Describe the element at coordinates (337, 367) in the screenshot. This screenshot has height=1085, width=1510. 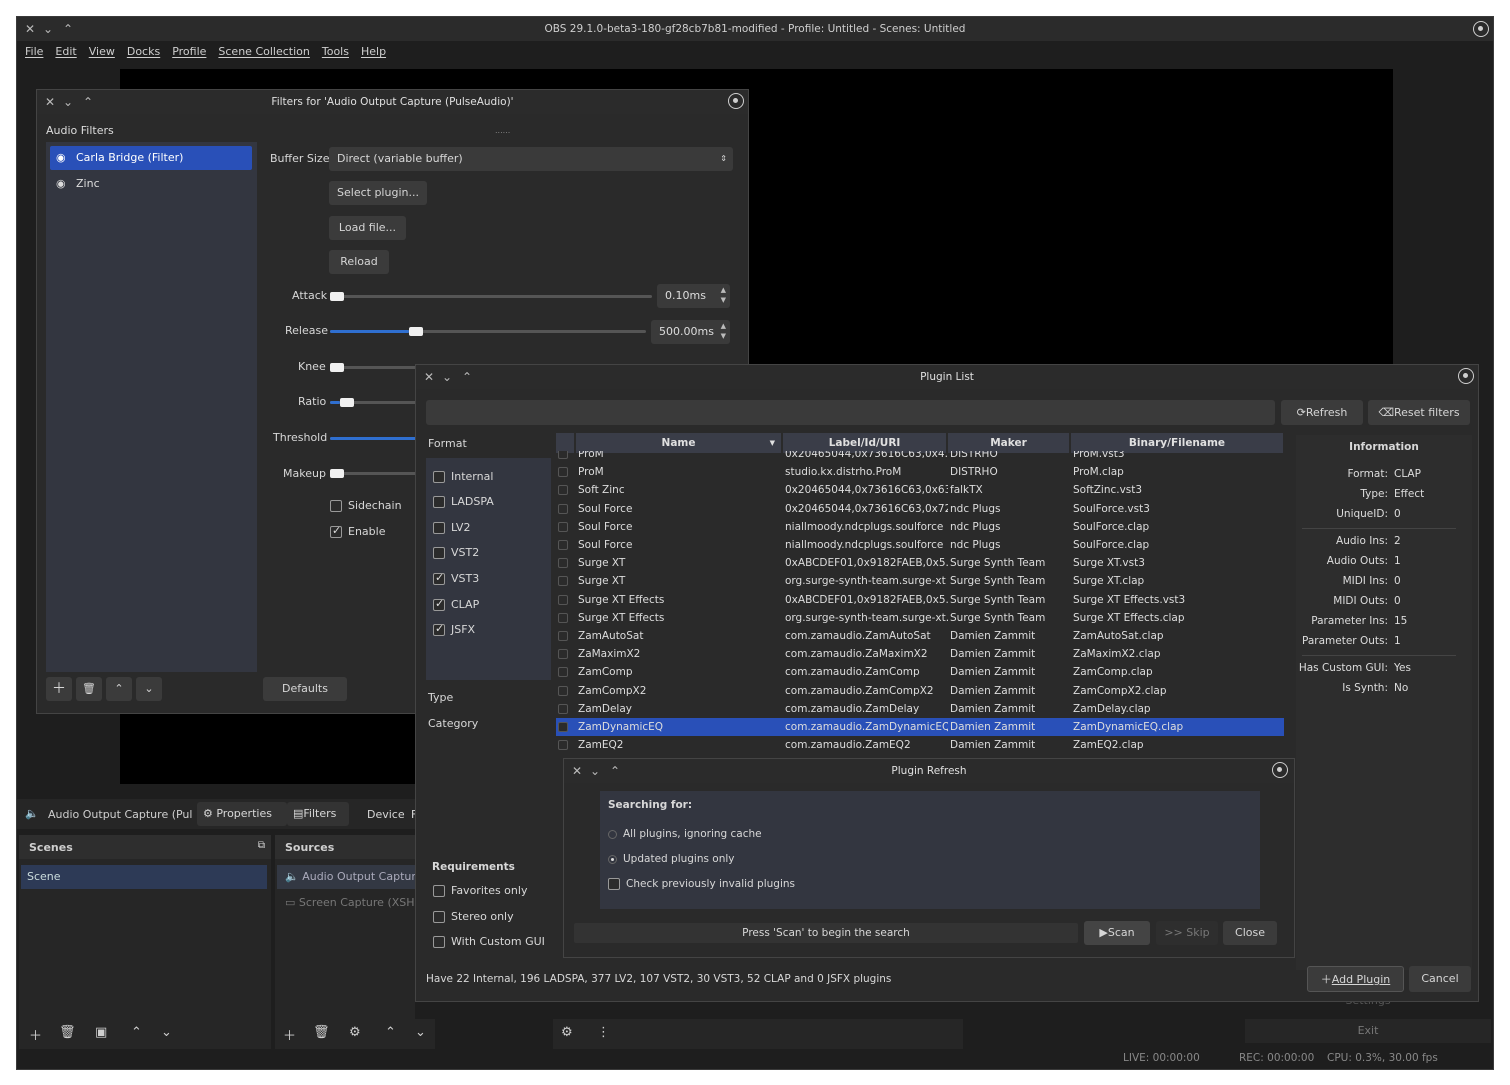
I see `knee-slider-knob` at that location.